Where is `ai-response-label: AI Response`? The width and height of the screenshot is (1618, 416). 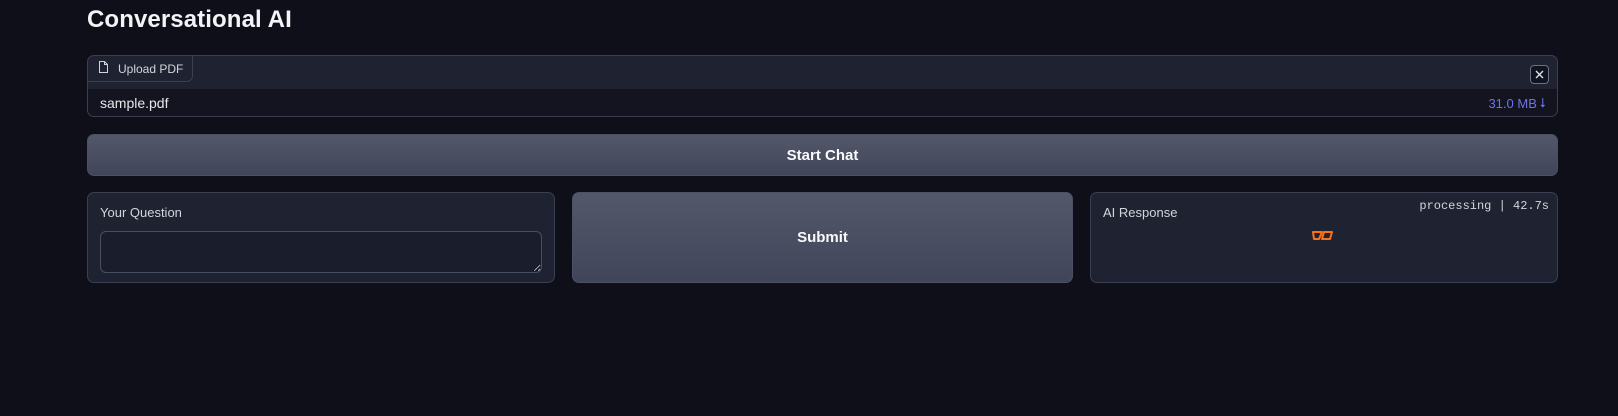 ai-response-label: AI Response is located at coordinates (1140, 212).